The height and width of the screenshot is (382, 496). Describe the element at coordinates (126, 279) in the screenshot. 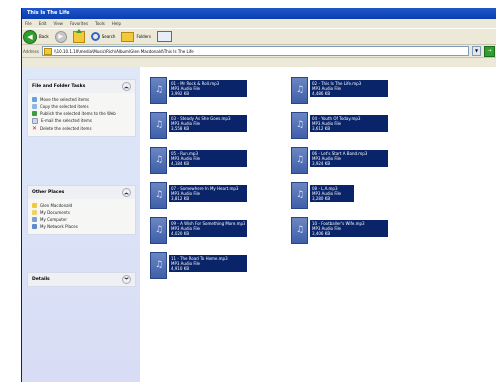

I see `expand-icon: ︾` at that location.